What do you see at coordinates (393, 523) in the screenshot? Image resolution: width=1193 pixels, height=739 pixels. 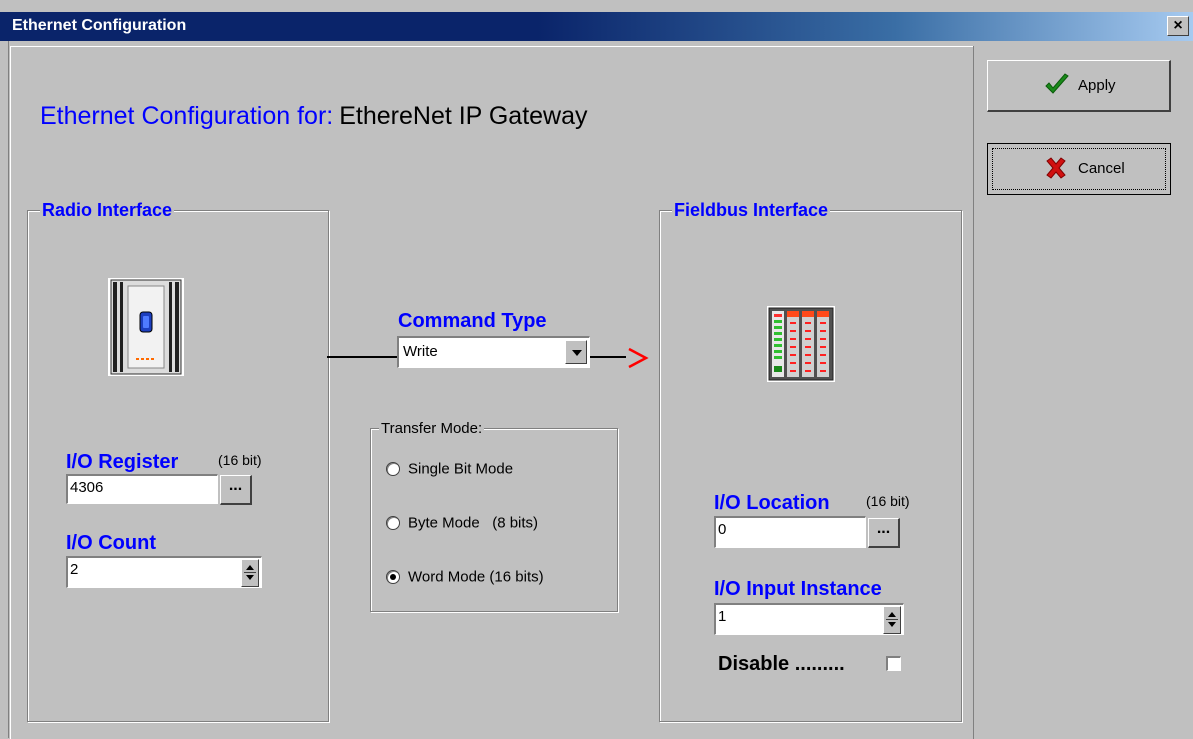 I see `radio-byte` at bounding box center [393, 523].